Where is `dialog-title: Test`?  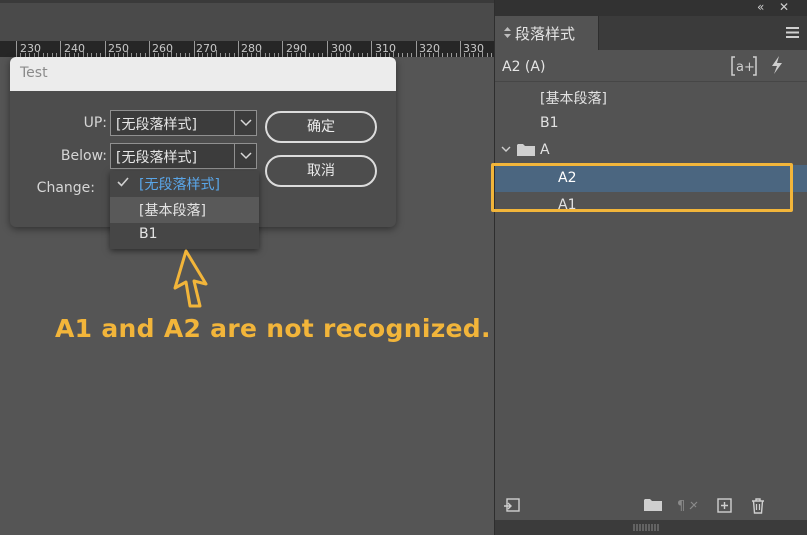 dialog-title: Test is located at coordinates (203, 74).